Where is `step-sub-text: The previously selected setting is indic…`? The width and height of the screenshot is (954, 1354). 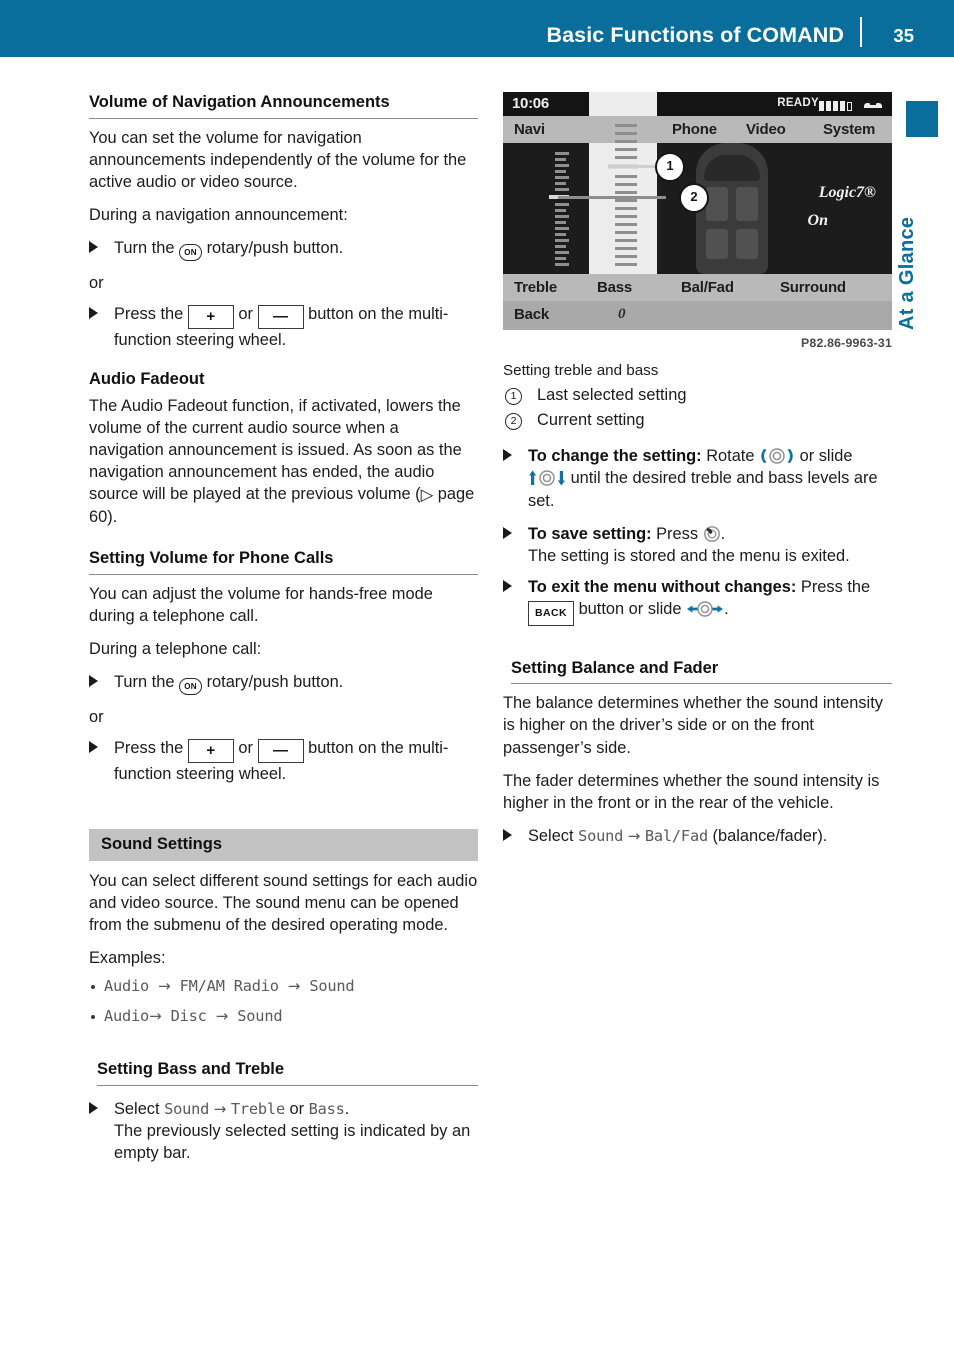
step-sub-text: The previously selected setting is indic… is located at coordinates (292, 1141).